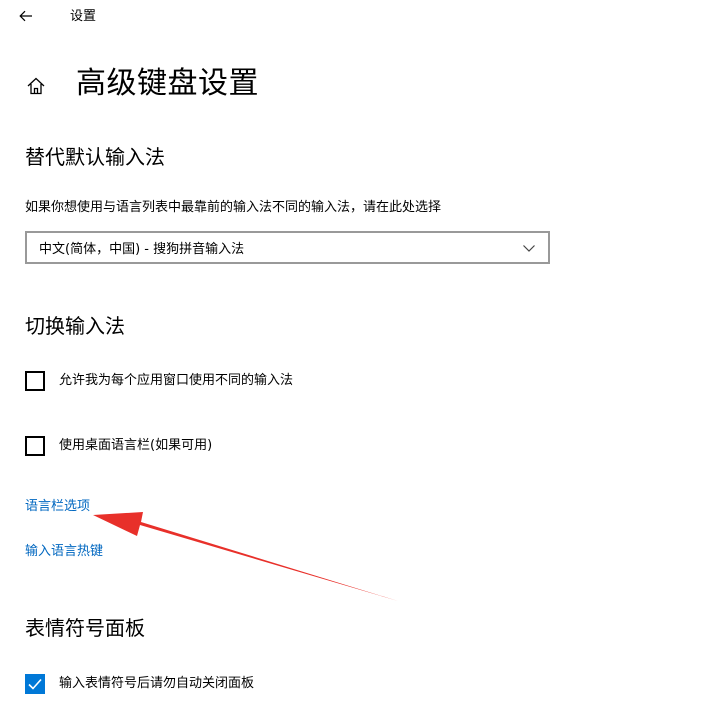 This screenshot has width=719, height=705. I want to click on keep-emoji-panel-open-checkbox: 输入表情符号后请勿自动关闭面板, so click(139, 684).